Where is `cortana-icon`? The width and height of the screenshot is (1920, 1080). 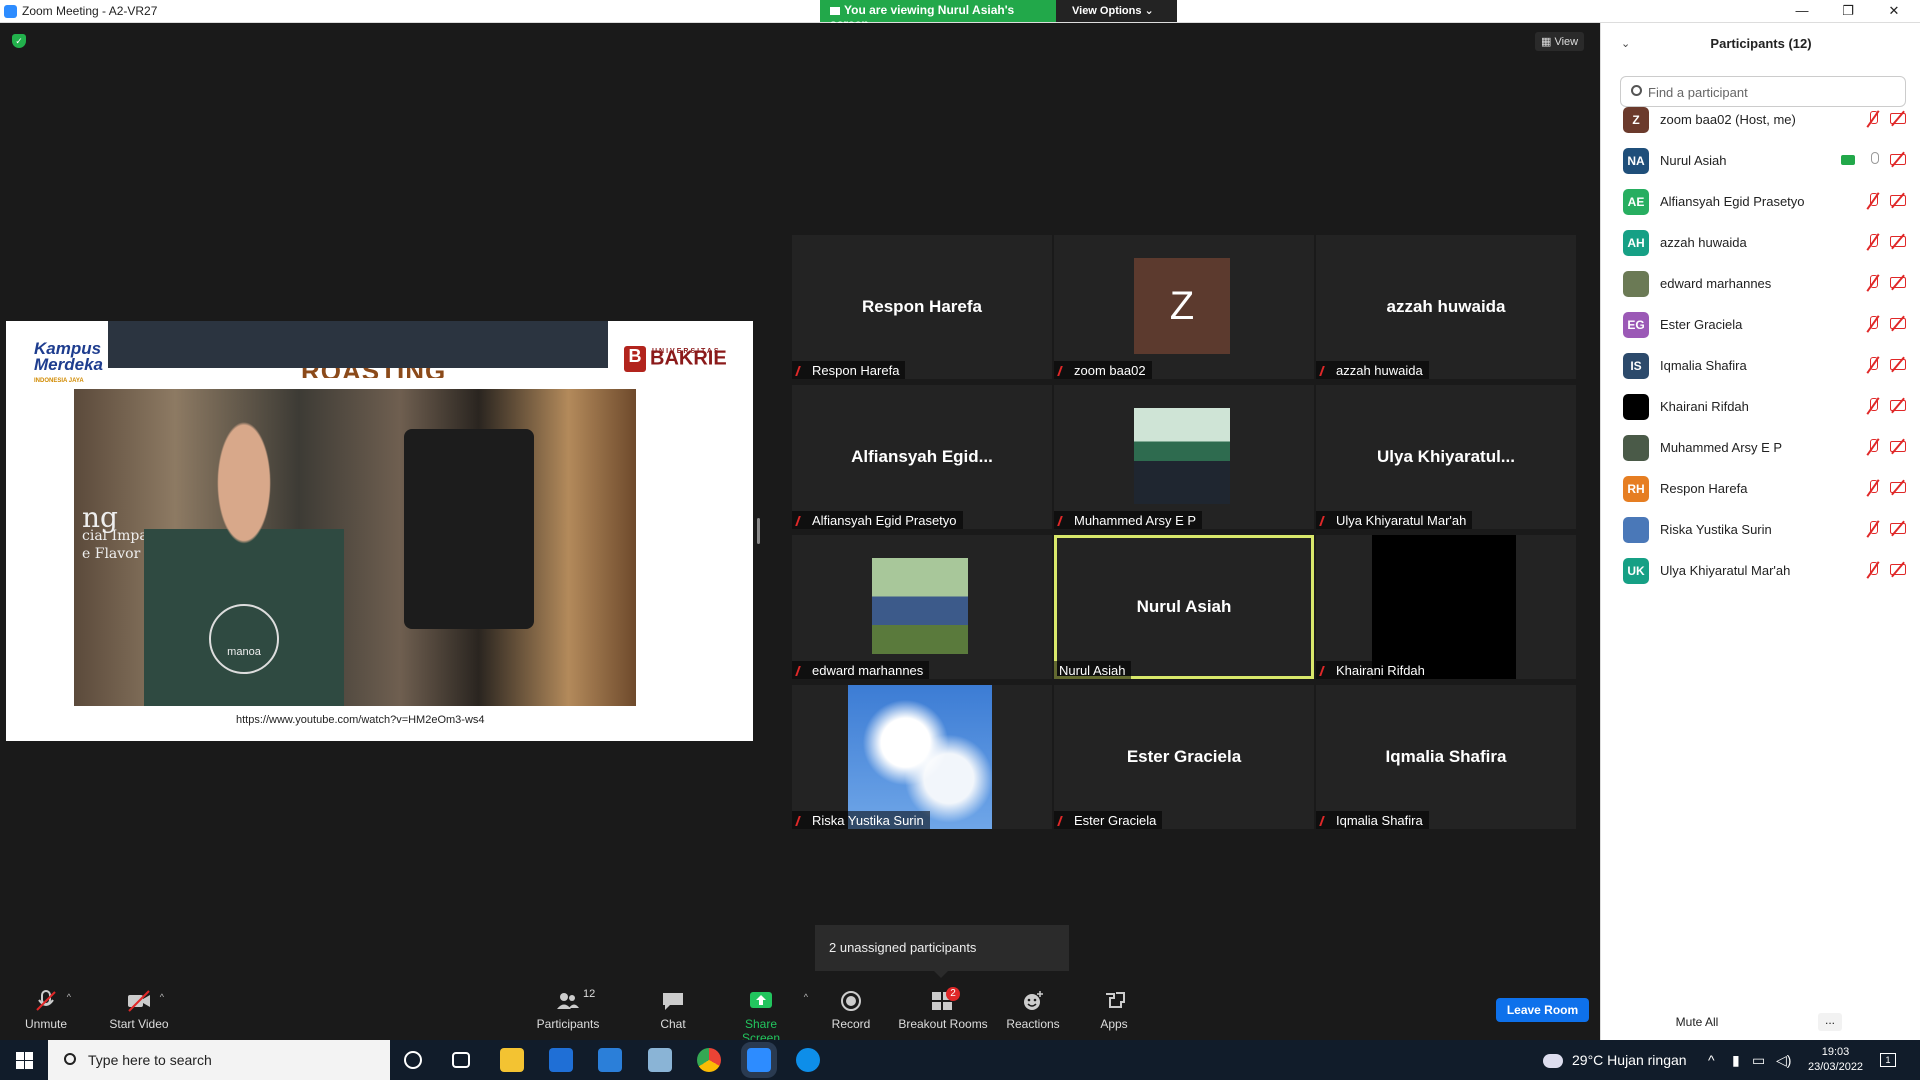 cortana-icon is located at coordinates (413, 1060).